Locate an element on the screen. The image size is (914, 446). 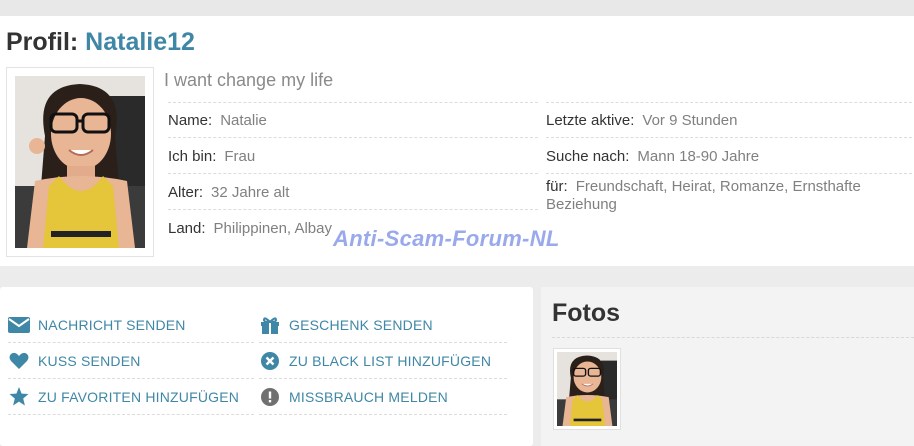
watermark: Anti-Scam-Forum-NL is located at coordinates (446, 238).